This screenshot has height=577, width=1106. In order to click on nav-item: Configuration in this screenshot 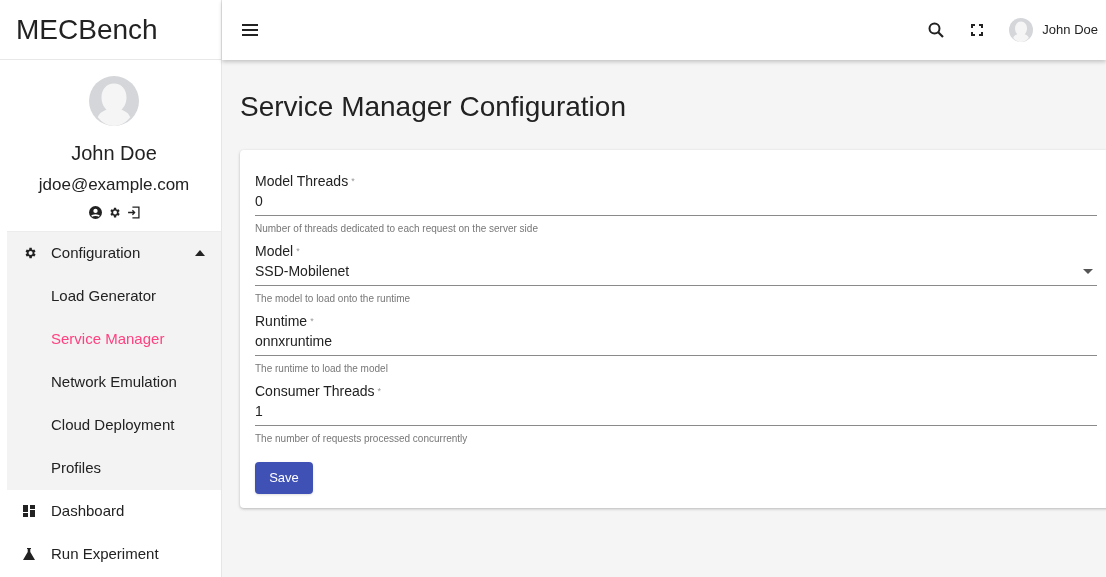, I will do `click(114, 253)`.